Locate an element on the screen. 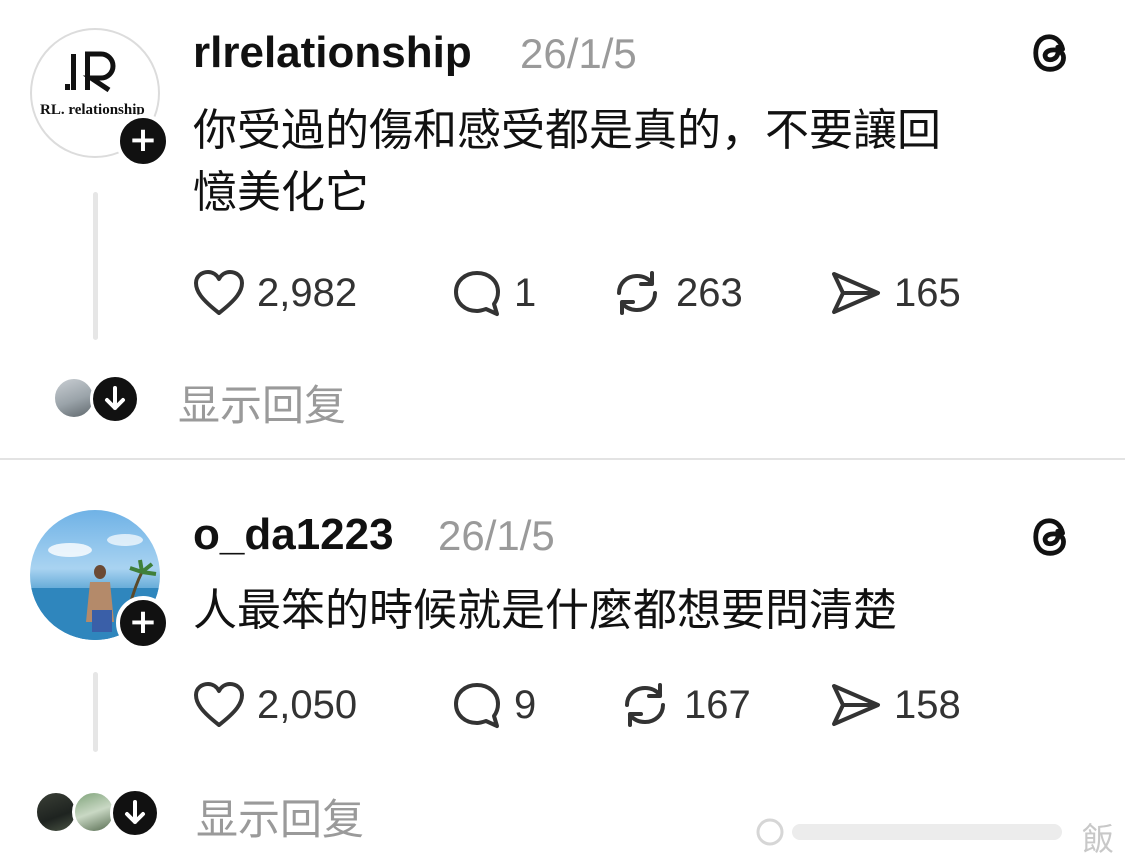 Image resolution: width=1125 pixels, height=860 pixels. like-button: 2,050 is located at coordinates (275, 705).